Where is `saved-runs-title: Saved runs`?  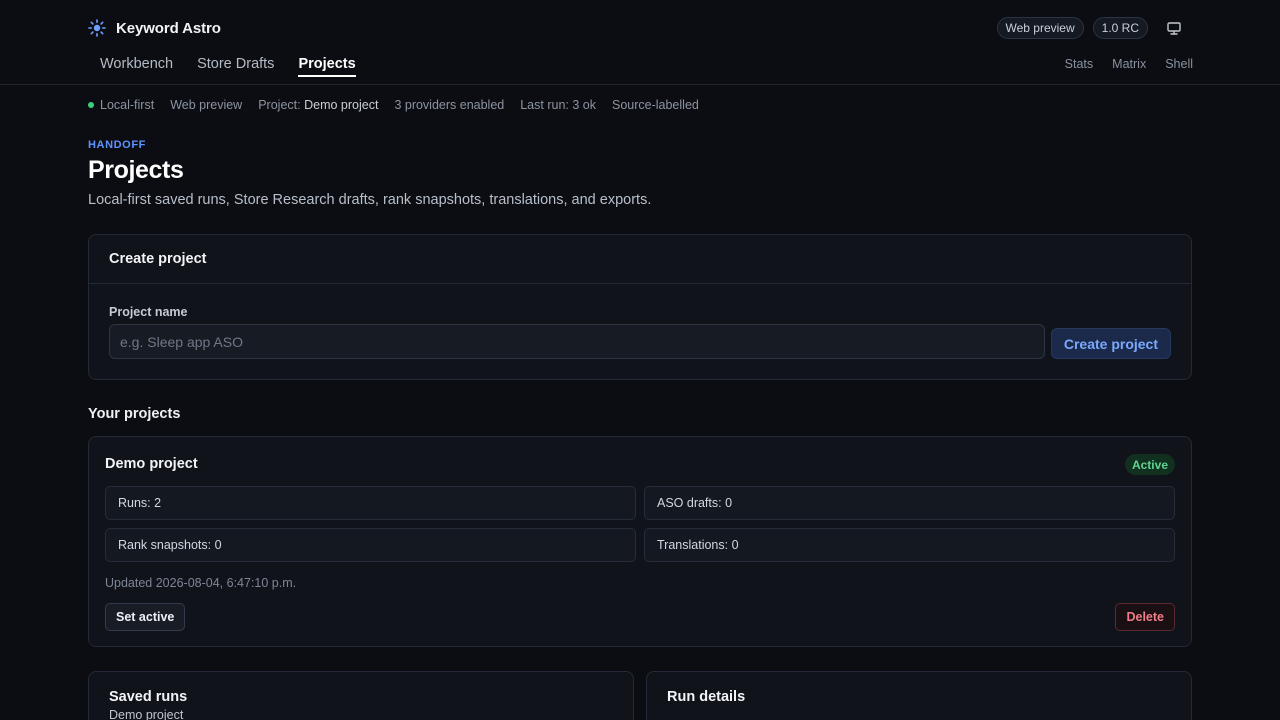 saved-runs-title: Saved runs is located at coordinates (148, 697).